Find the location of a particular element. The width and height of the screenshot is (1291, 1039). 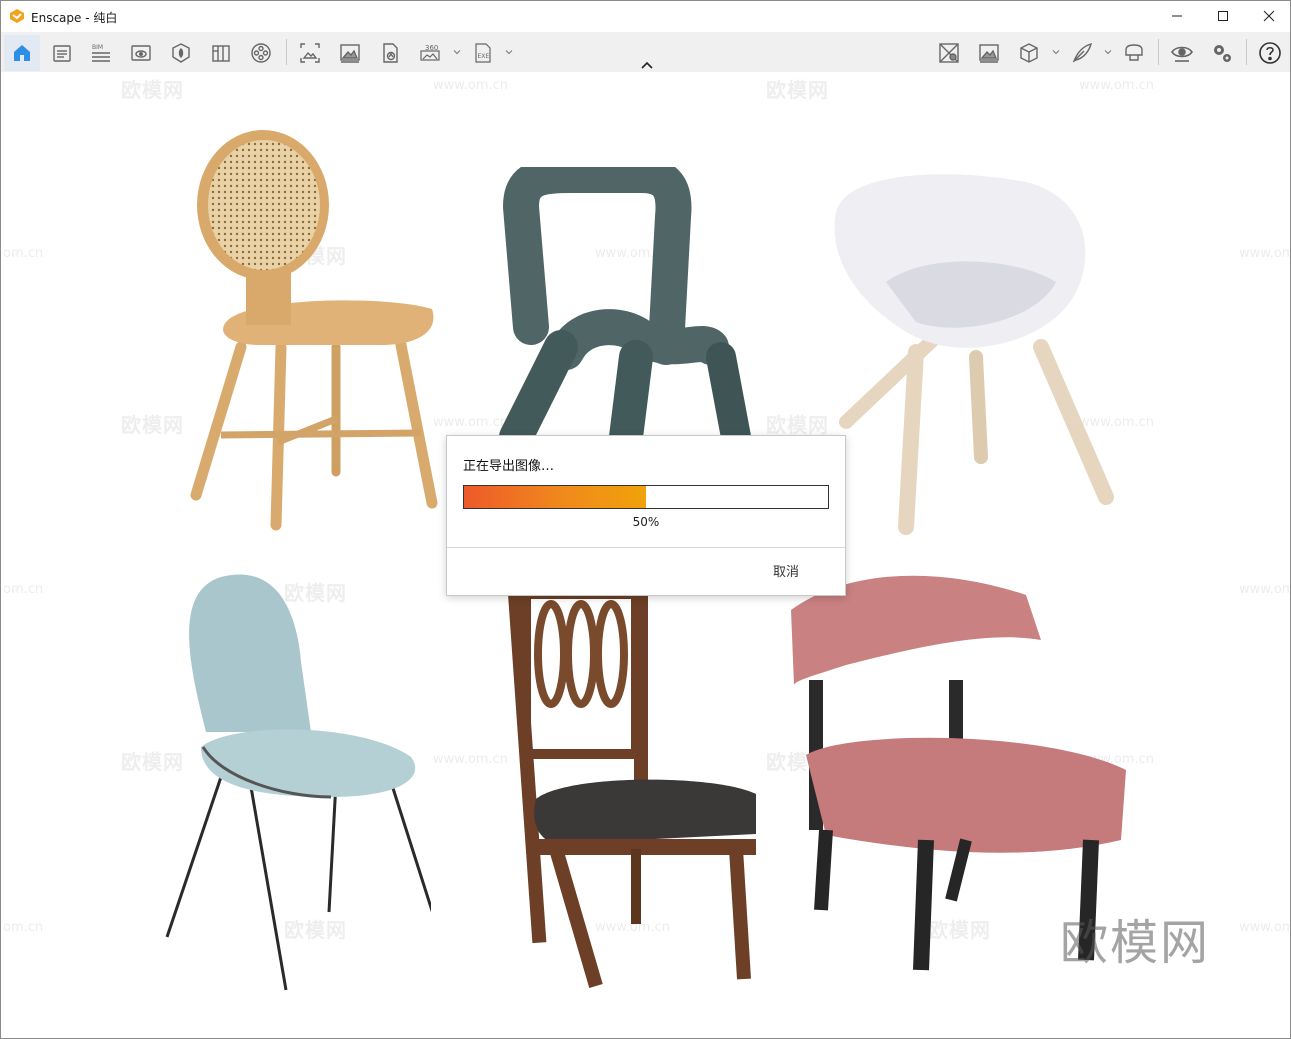

collaboration-button is located at coordinates (1082, 53).